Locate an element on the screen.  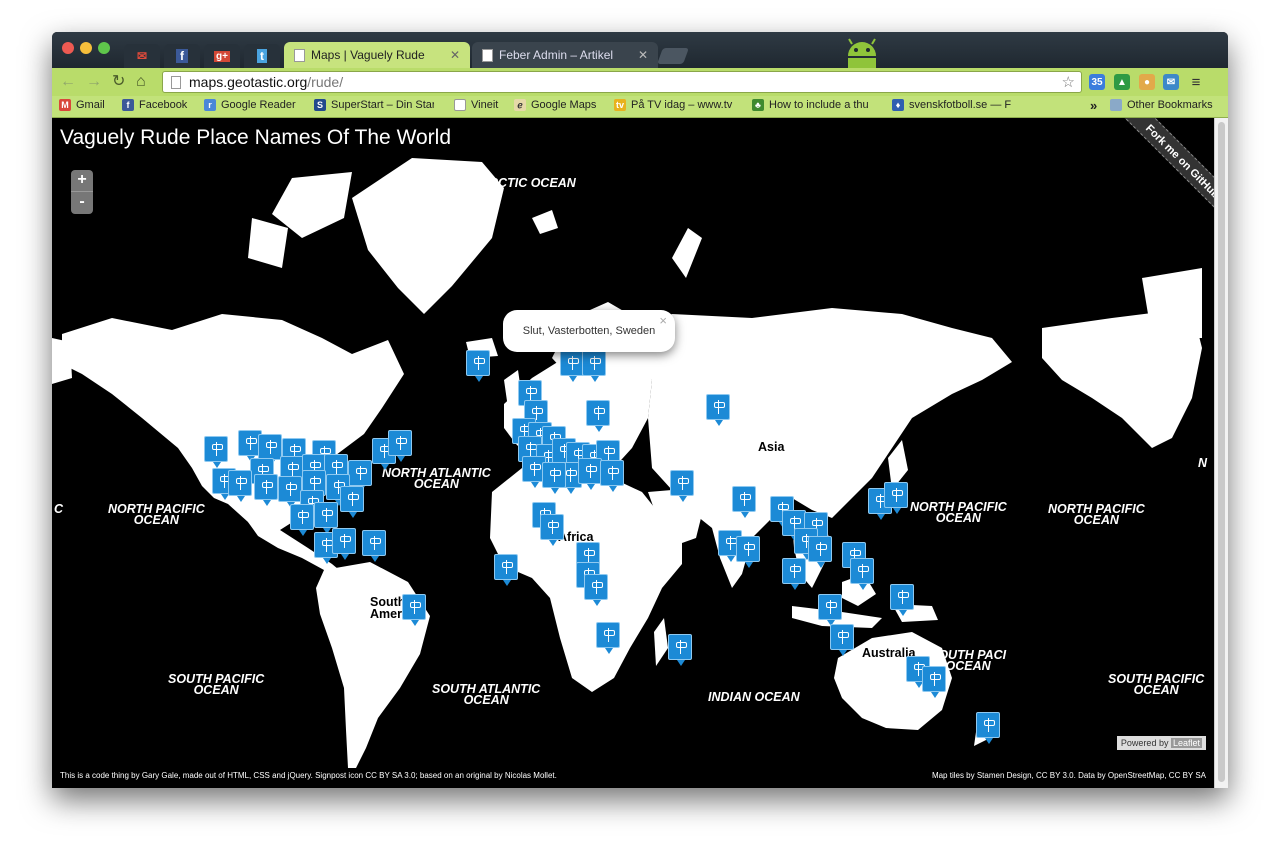
pinned-tab-gmail: ✉ is located at coordinates (142, 56).